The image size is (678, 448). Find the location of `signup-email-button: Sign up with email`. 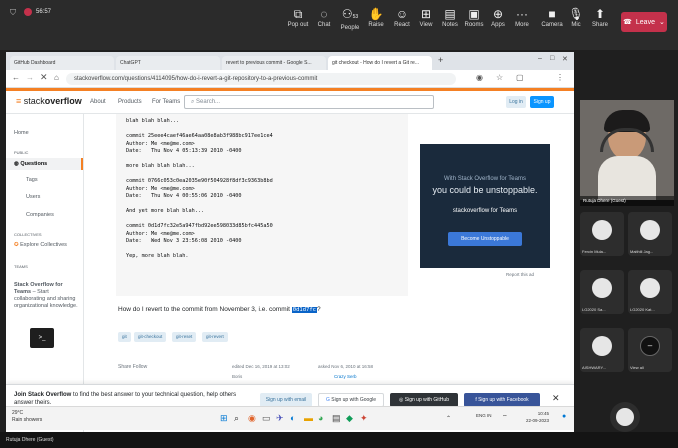

signup-email-button: Sign up with email is located at coordinates (286, 400).